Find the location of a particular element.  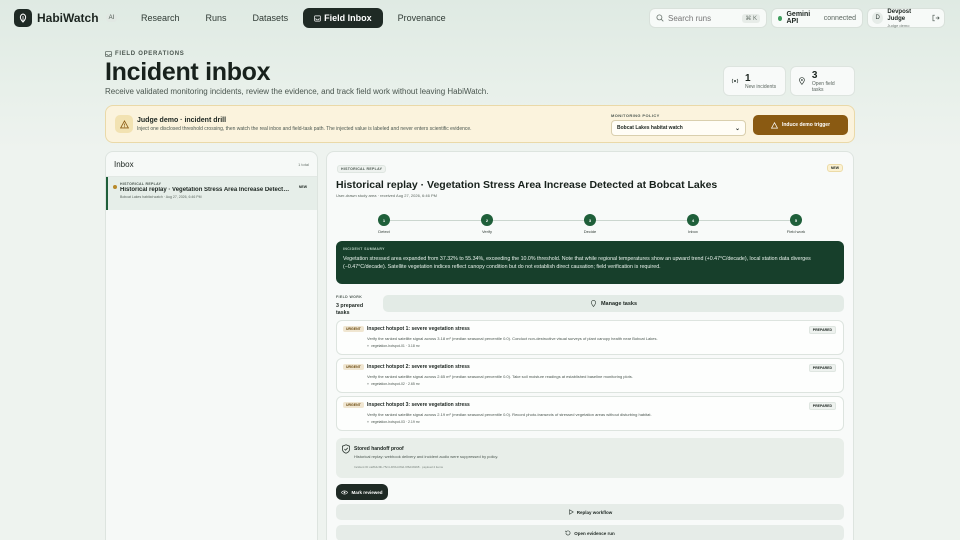

unread-dot-icon is located at coordinates (115, 187).